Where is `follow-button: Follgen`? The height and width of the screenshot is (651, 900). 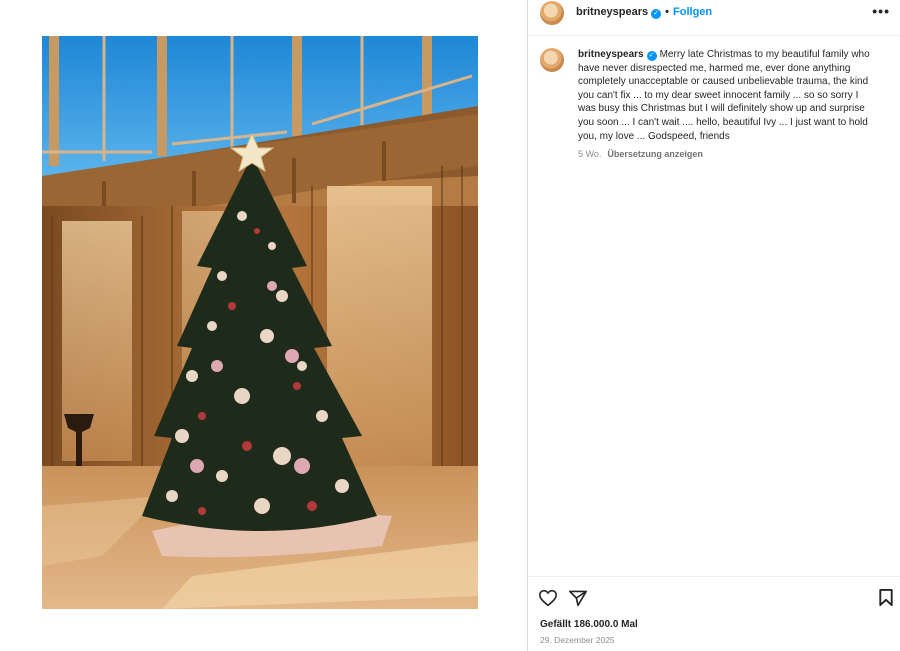 follow-button: Follgen is located at coordinates (692, 12).